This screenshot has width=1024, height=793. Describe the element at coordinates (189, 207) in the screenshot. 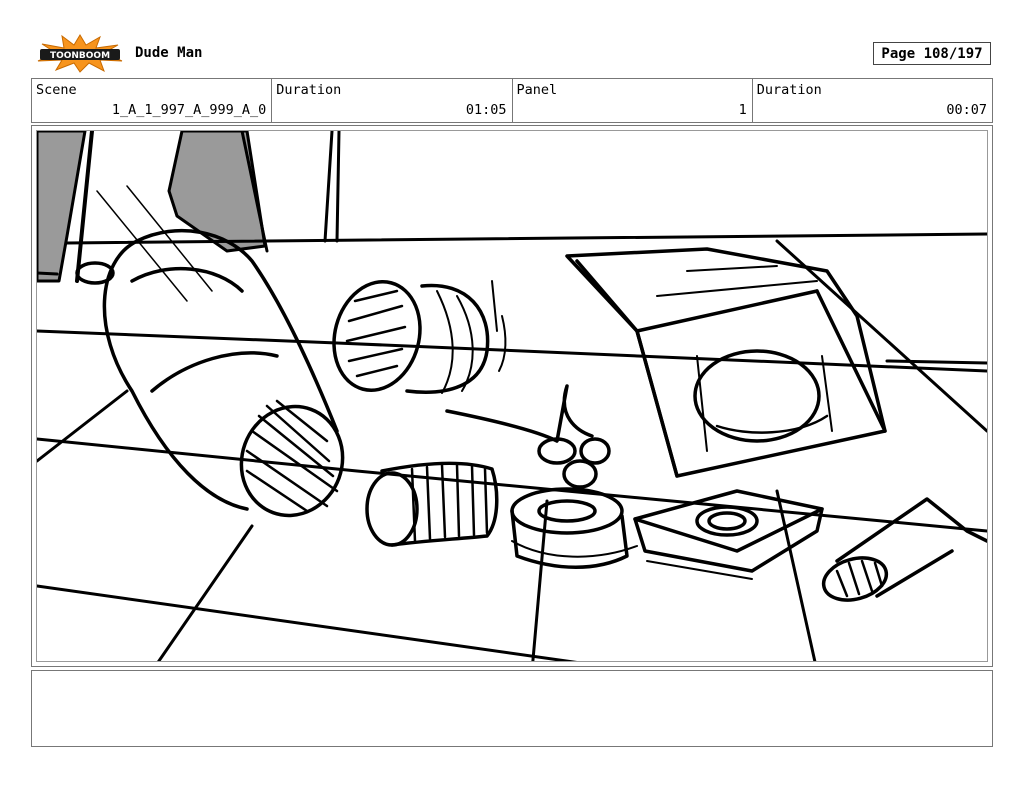

I see `legs-sketch` at that location.